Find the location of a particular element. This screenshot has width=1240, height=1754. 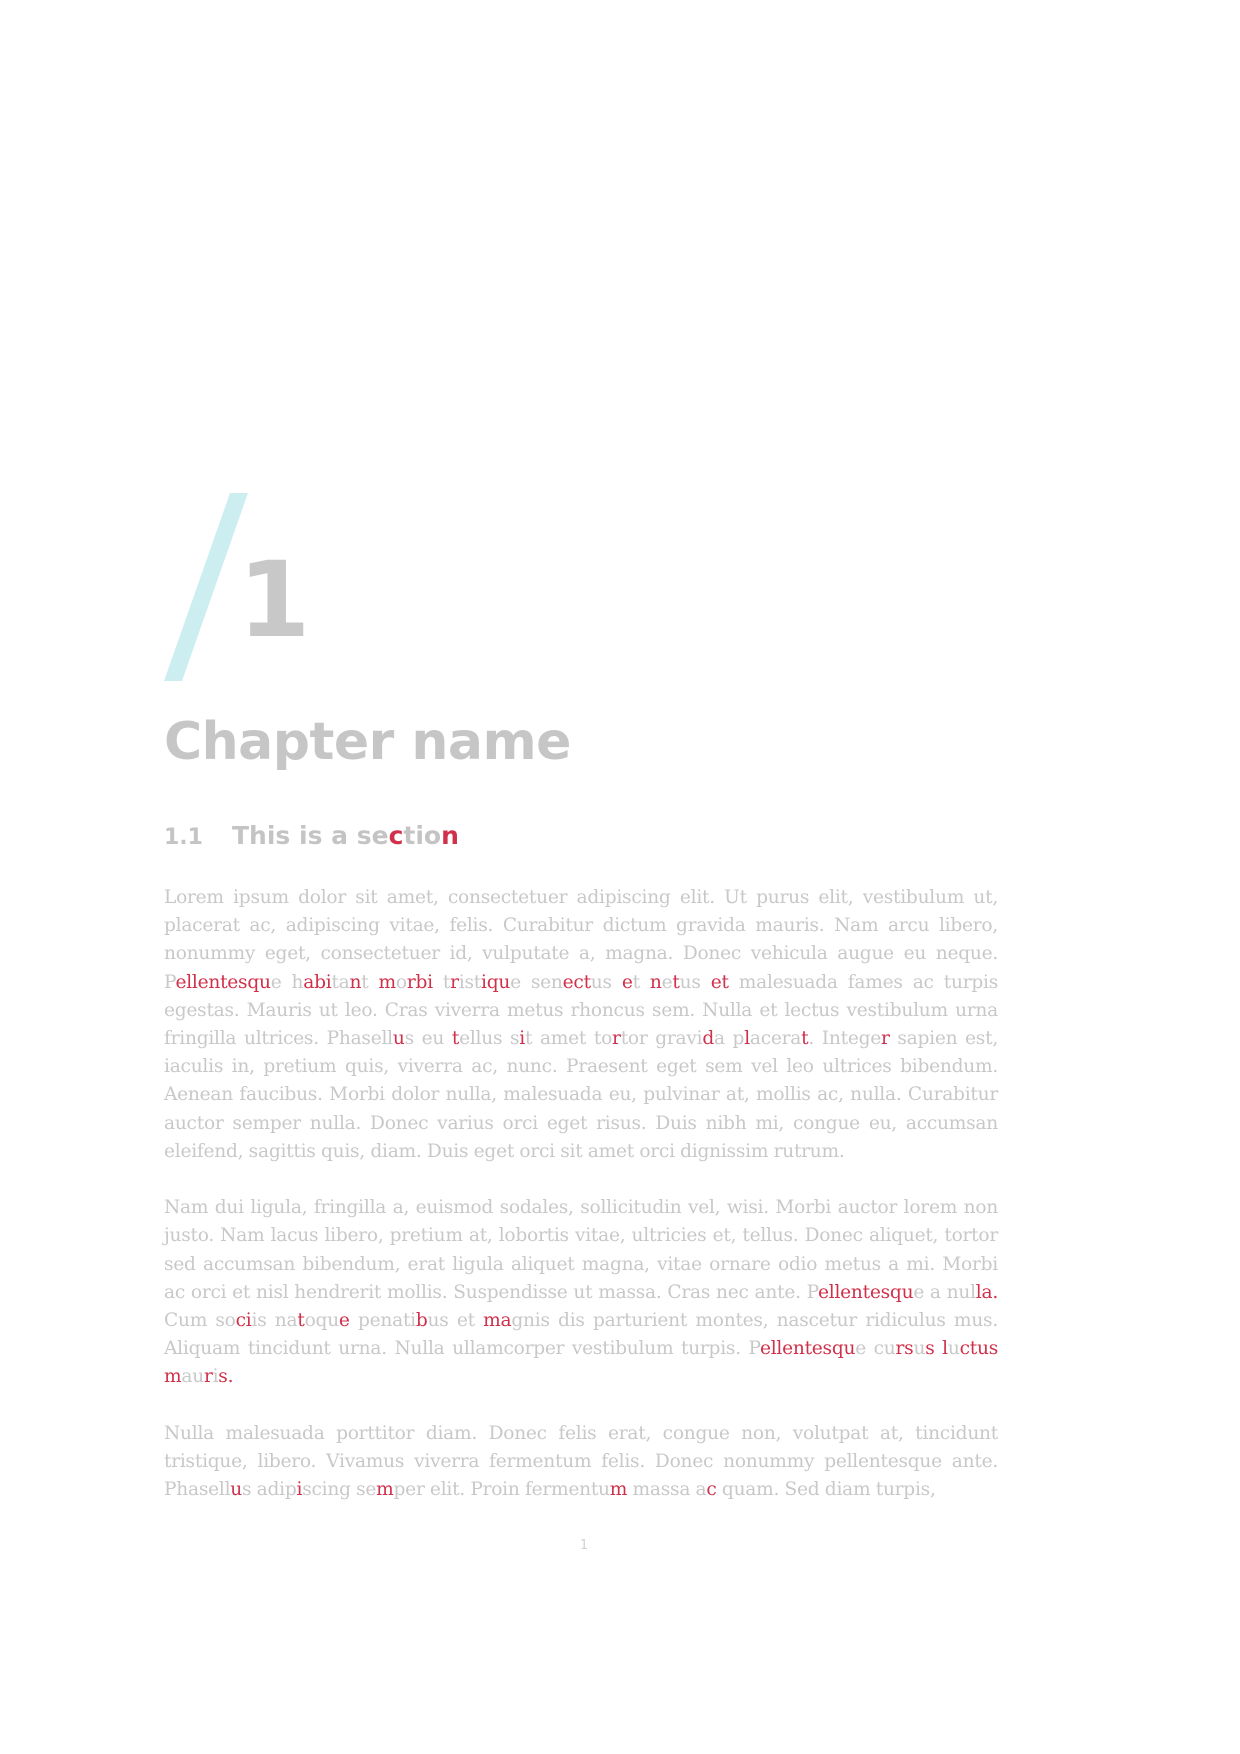

highlighted-text-run: ci is located at coordinates (243, 1321).